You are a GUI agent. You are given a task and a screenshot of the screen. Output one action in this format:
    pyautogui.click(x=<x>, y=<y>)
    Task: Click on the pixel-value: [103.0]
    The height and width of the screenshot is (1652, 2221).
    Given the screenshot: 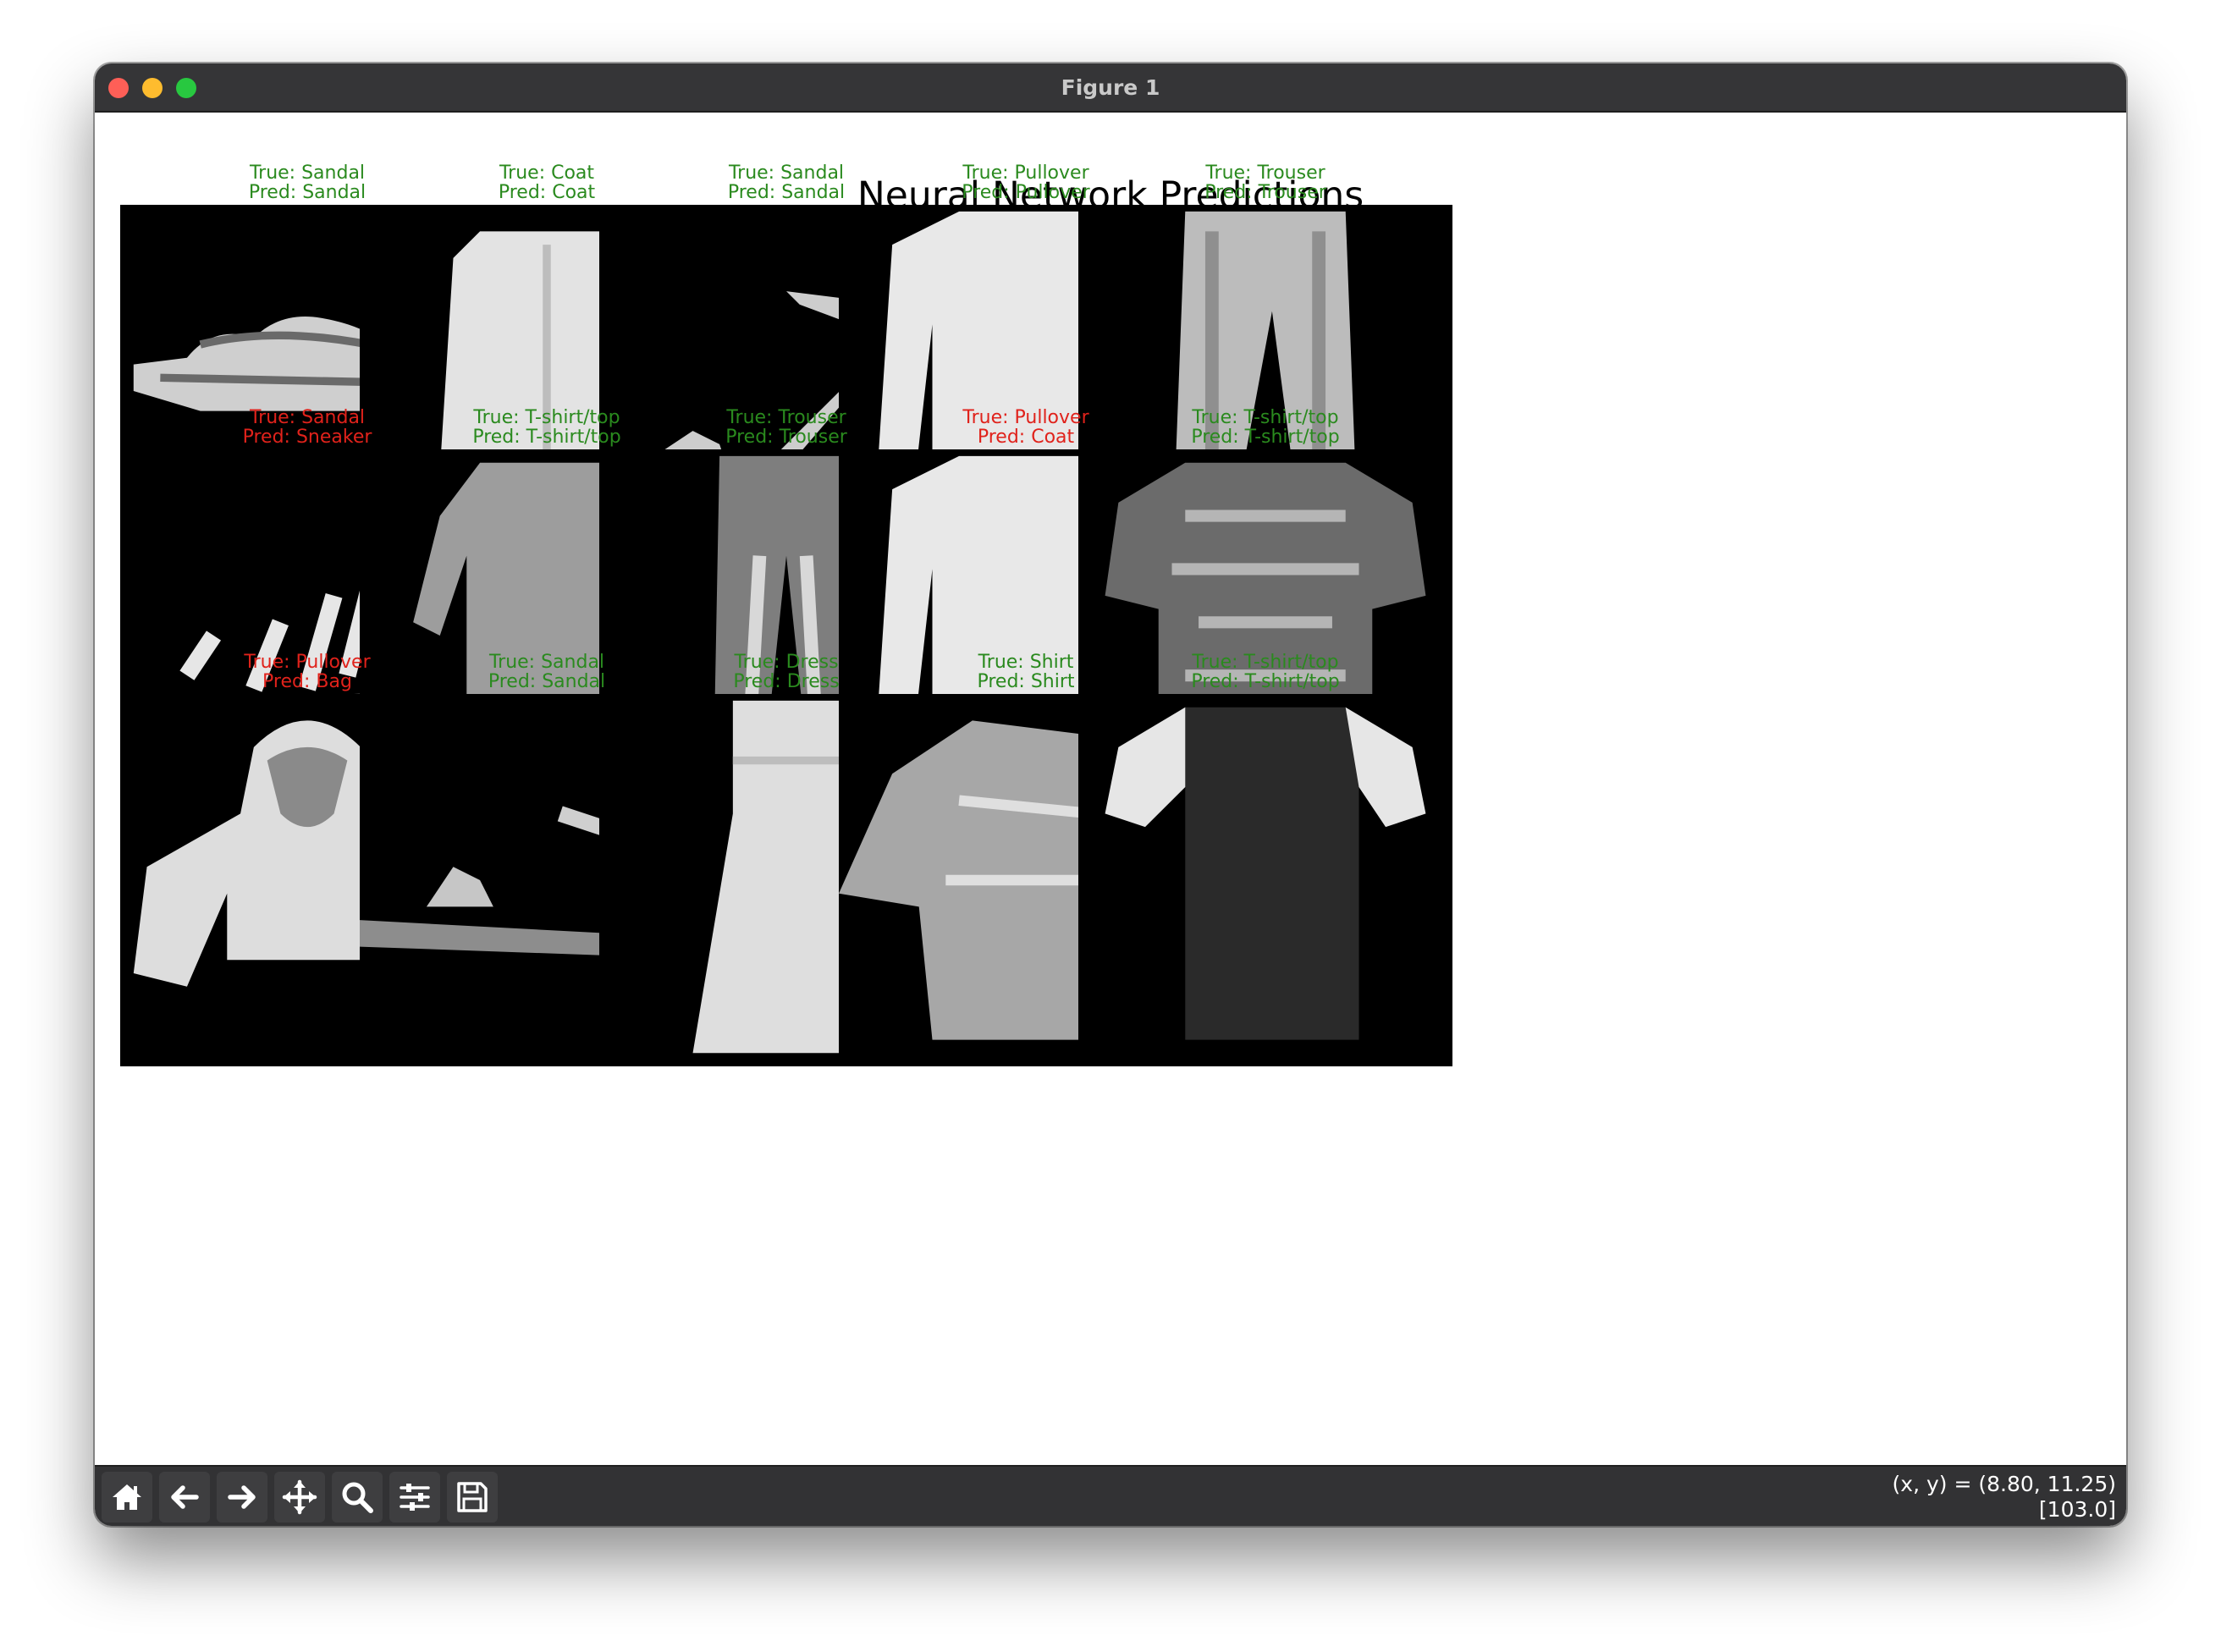 What is the action you would take?
    pyautogui.click(x=2077, y=1509)
    